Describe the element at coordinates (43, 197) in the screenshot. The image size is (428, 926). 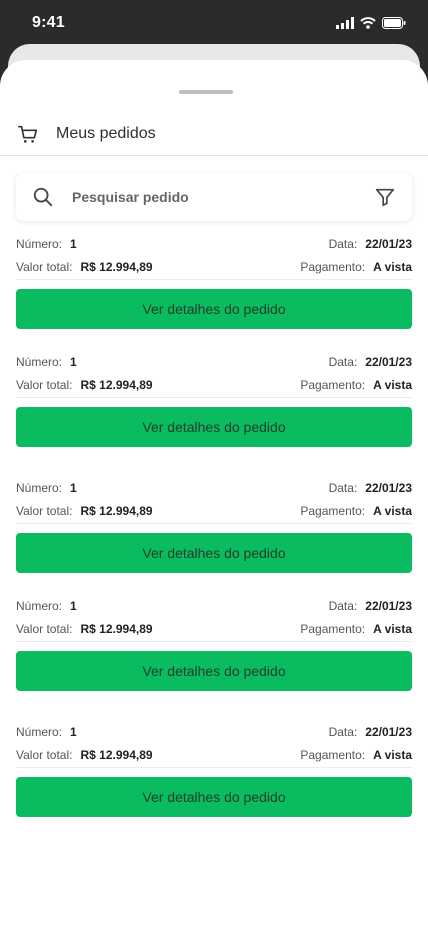
I see `search-icon` at that location.